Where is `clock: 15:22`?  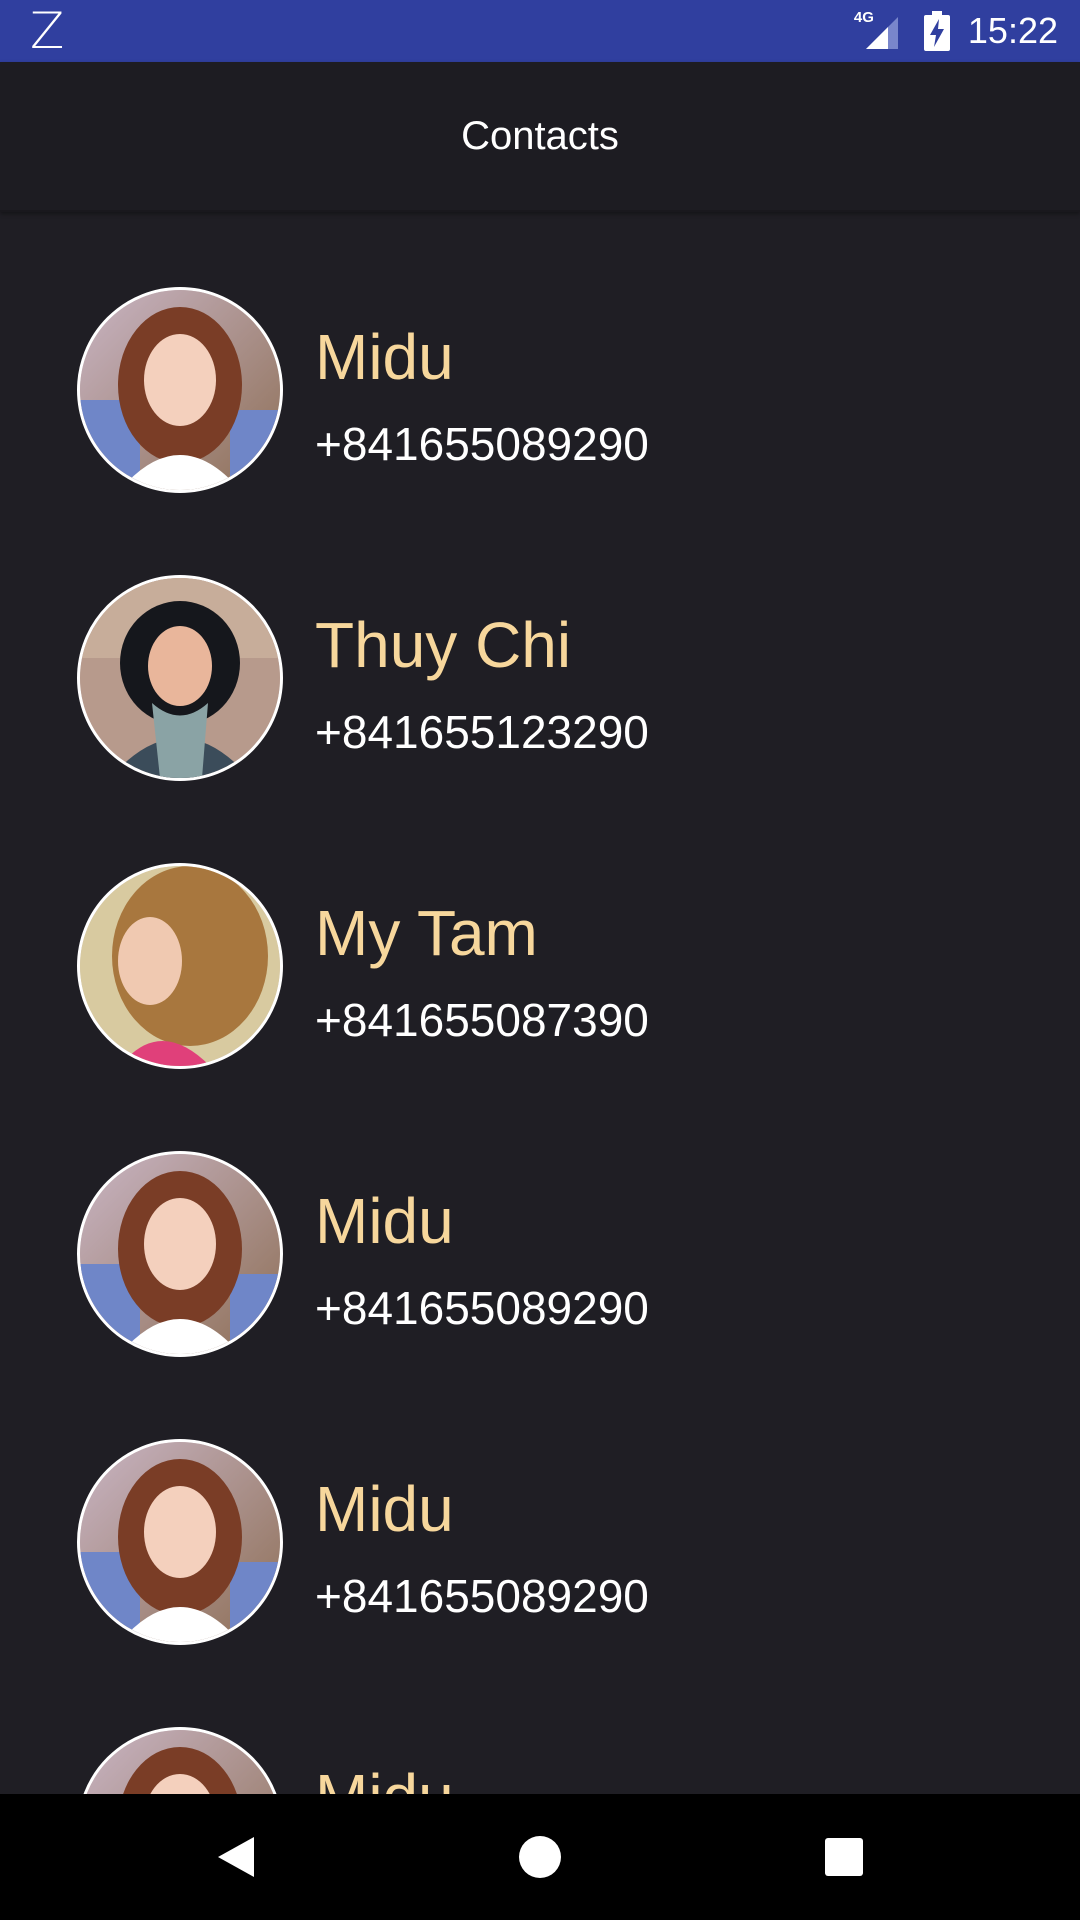
clock: 15:22 is located at coordinates (1012, 30).